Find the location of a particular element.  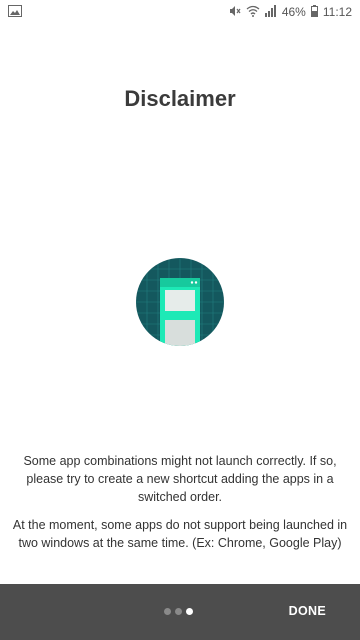

split-window-icon is located at coordinates (180, 302).